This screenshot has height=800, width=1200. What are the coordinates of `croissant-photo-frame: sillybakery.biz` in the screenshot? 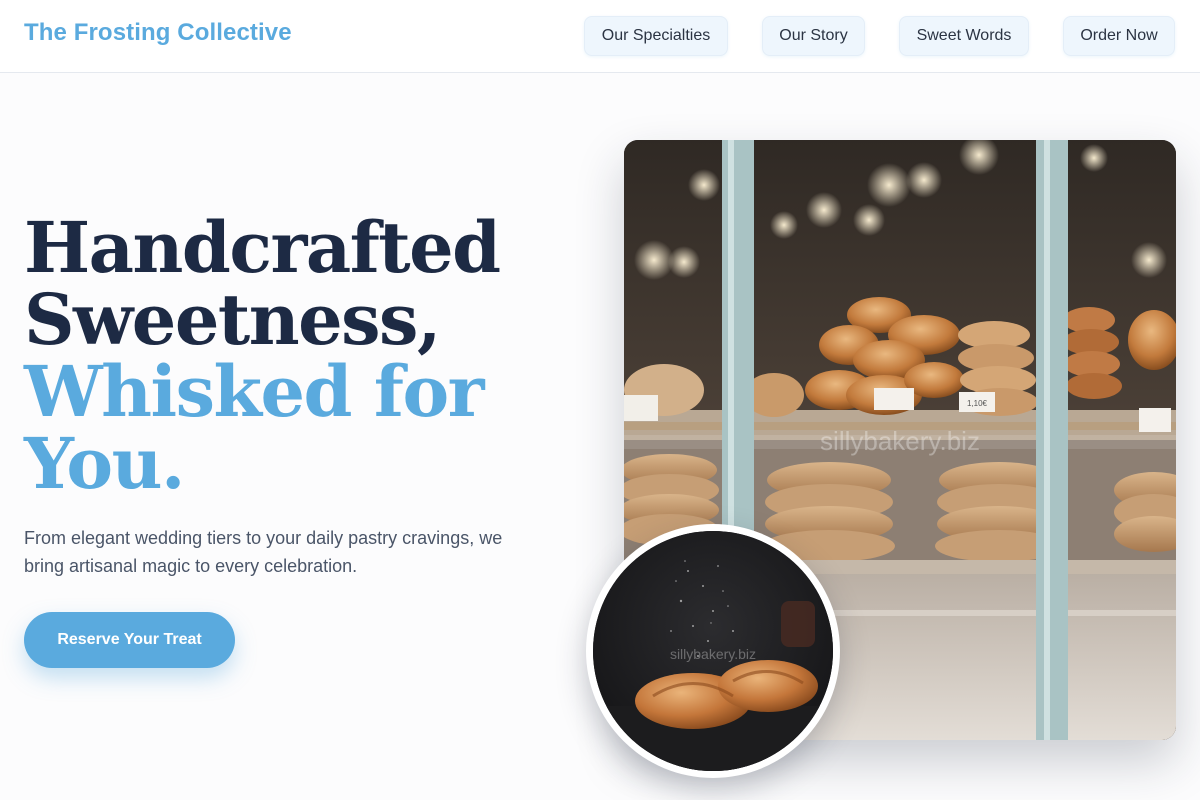 It's located at (713, 651).